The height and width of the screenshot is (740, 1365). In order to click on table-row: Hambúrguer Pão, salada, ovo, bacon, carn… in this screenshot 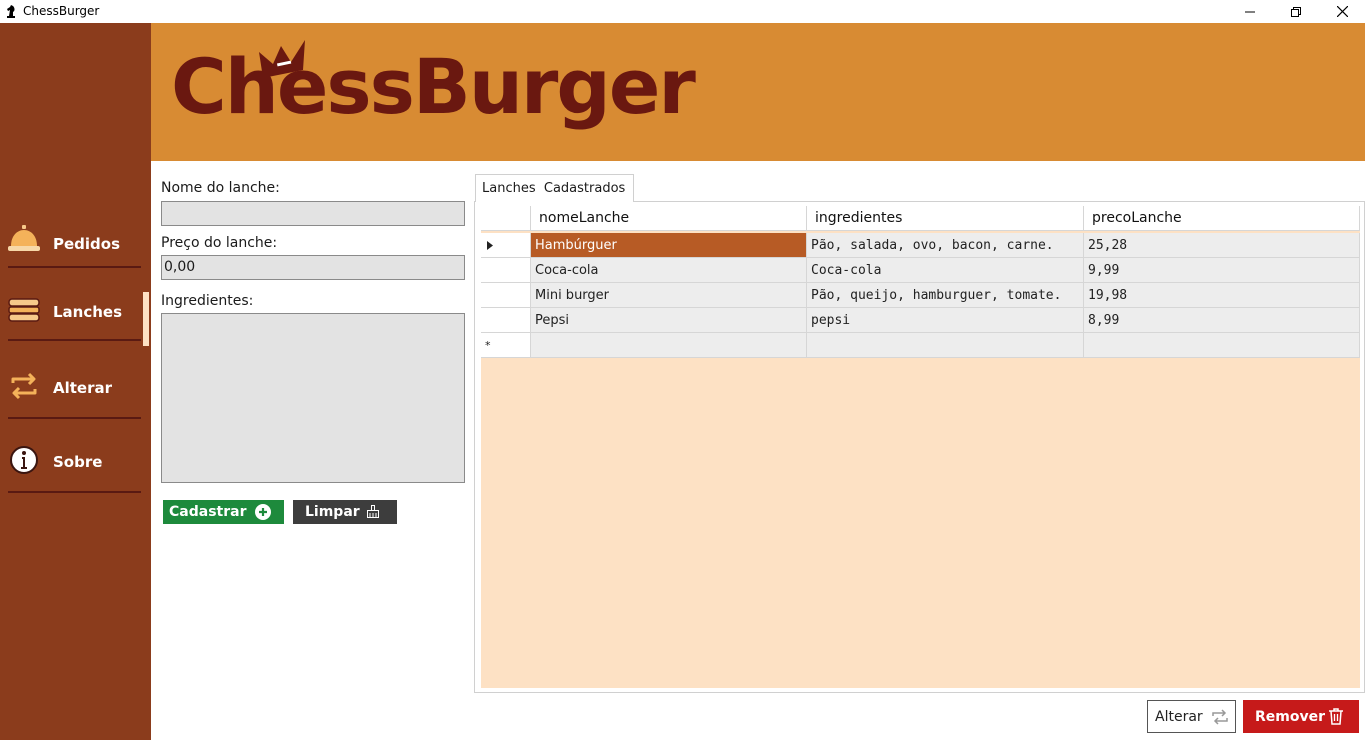, I will do `click(920, 245)`.